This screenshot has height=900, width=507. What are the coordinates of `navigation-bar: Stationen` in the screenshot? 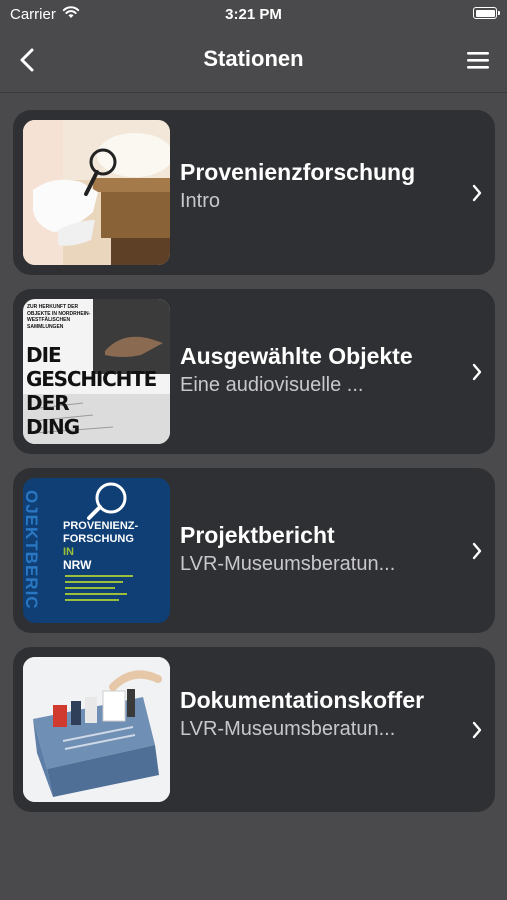 It's located at (253, 61).